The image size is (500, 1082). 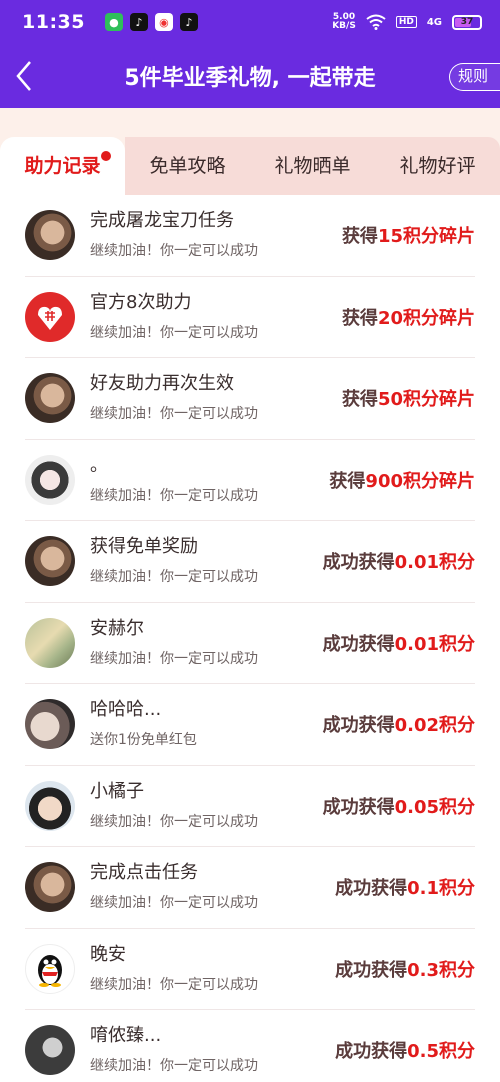 What do you see at coordinates (250, 22) in the screenshot?
I see `status-bar: 11:35 ● ♪ ◉ ♪ 5.00 KB/S HD 4G 37` at bounding box center [250, 22].